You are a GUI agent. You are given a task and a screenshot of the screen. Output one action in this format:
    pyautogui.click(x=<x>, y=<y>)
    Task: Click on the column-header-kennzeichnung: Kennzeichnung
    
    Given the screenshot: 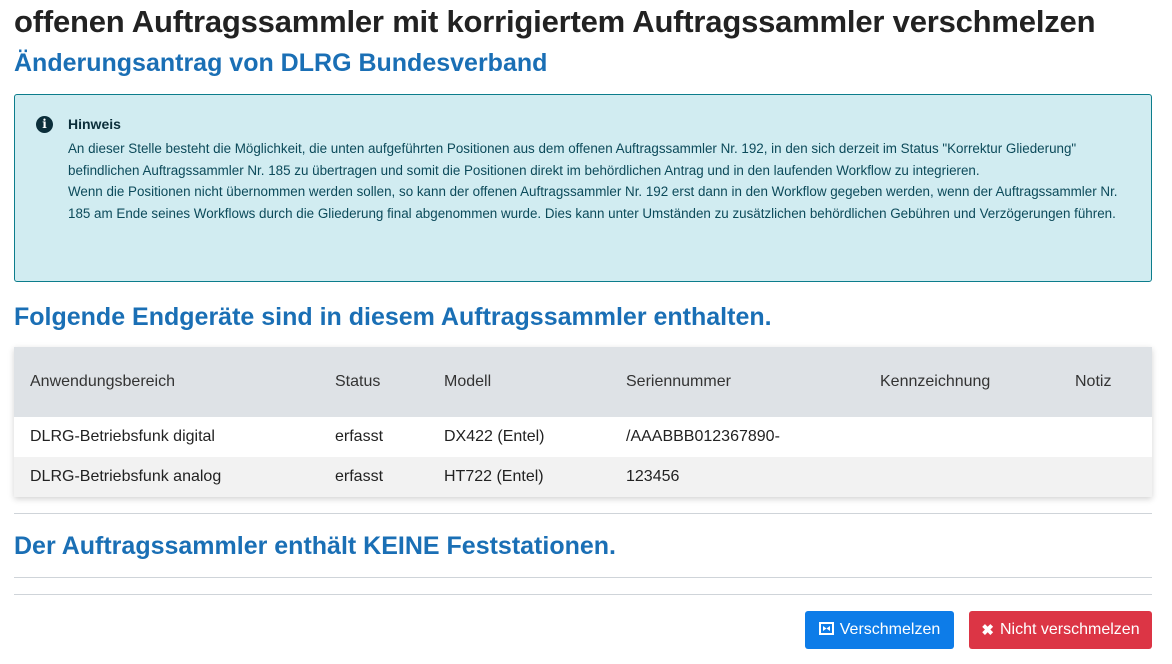 What is the action you would take?
    pyautogui.click(x=961, y=382)
    